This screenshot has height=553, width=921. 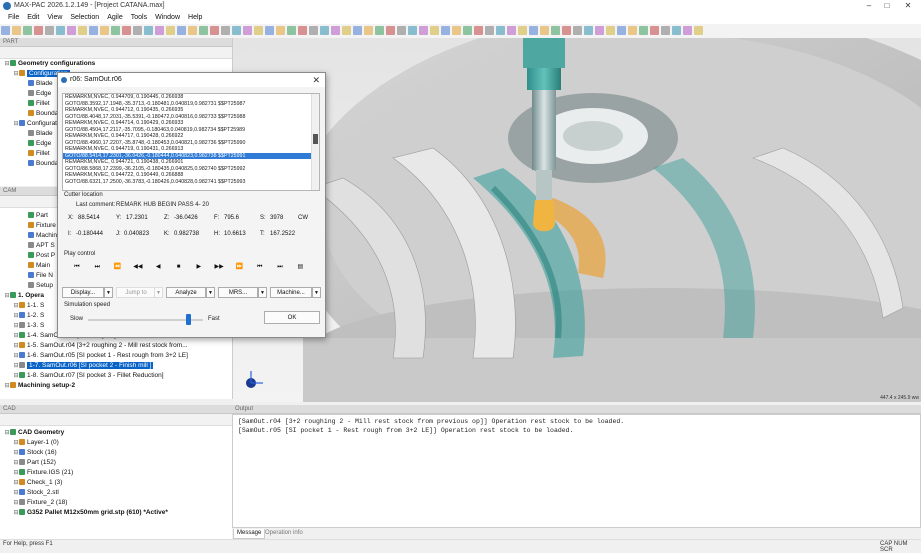 I want to click on play-list-icon: ▤, so click(x=300, y=267).